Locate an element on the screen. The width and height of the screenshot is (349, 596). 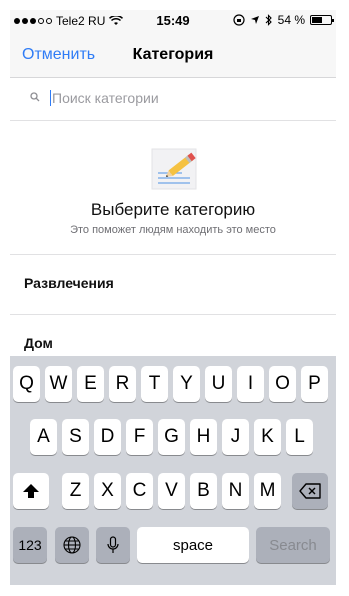
shift-key is located at coordinates (31, 491).